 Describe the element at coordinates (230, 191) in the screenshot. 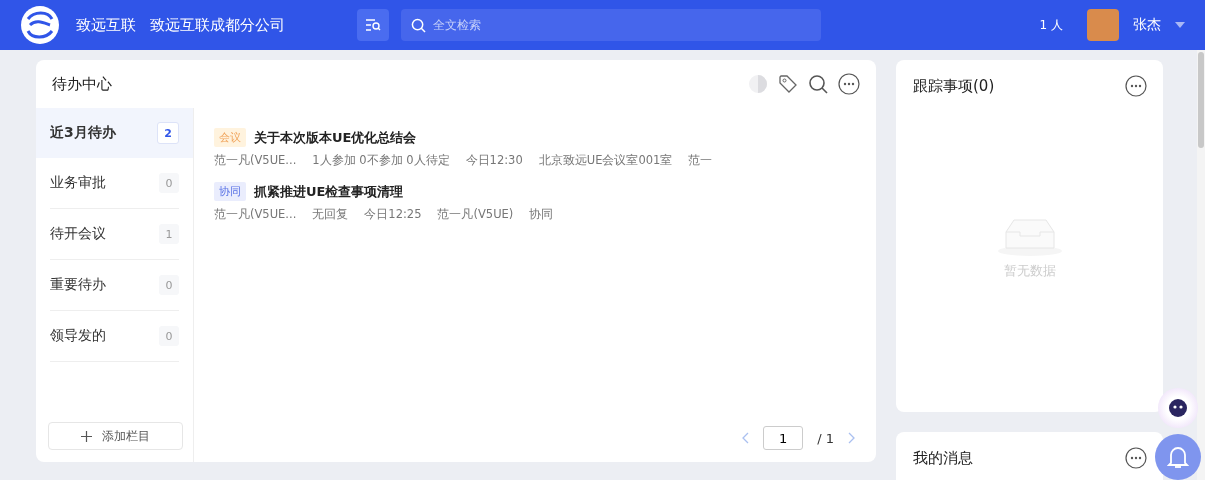

I see `type-tag: 协同` at that location.